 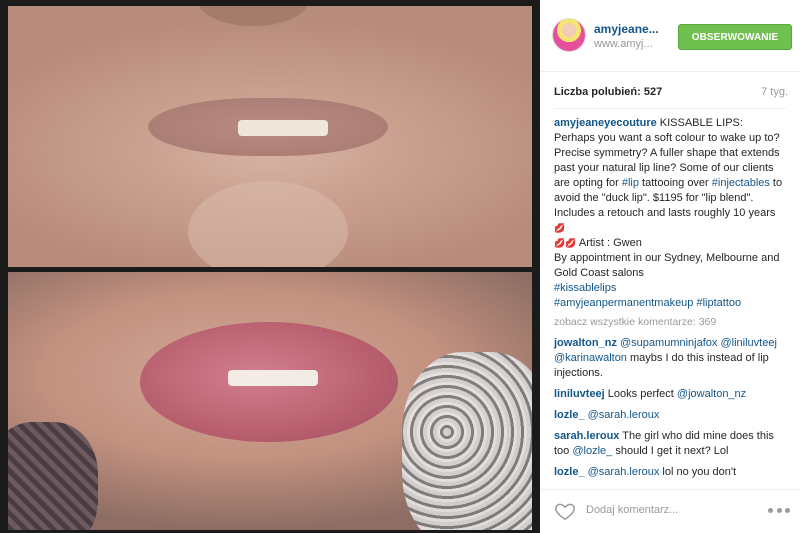 I want to click on comment-mention: @liniluvteej, so click(x=748, y=343).